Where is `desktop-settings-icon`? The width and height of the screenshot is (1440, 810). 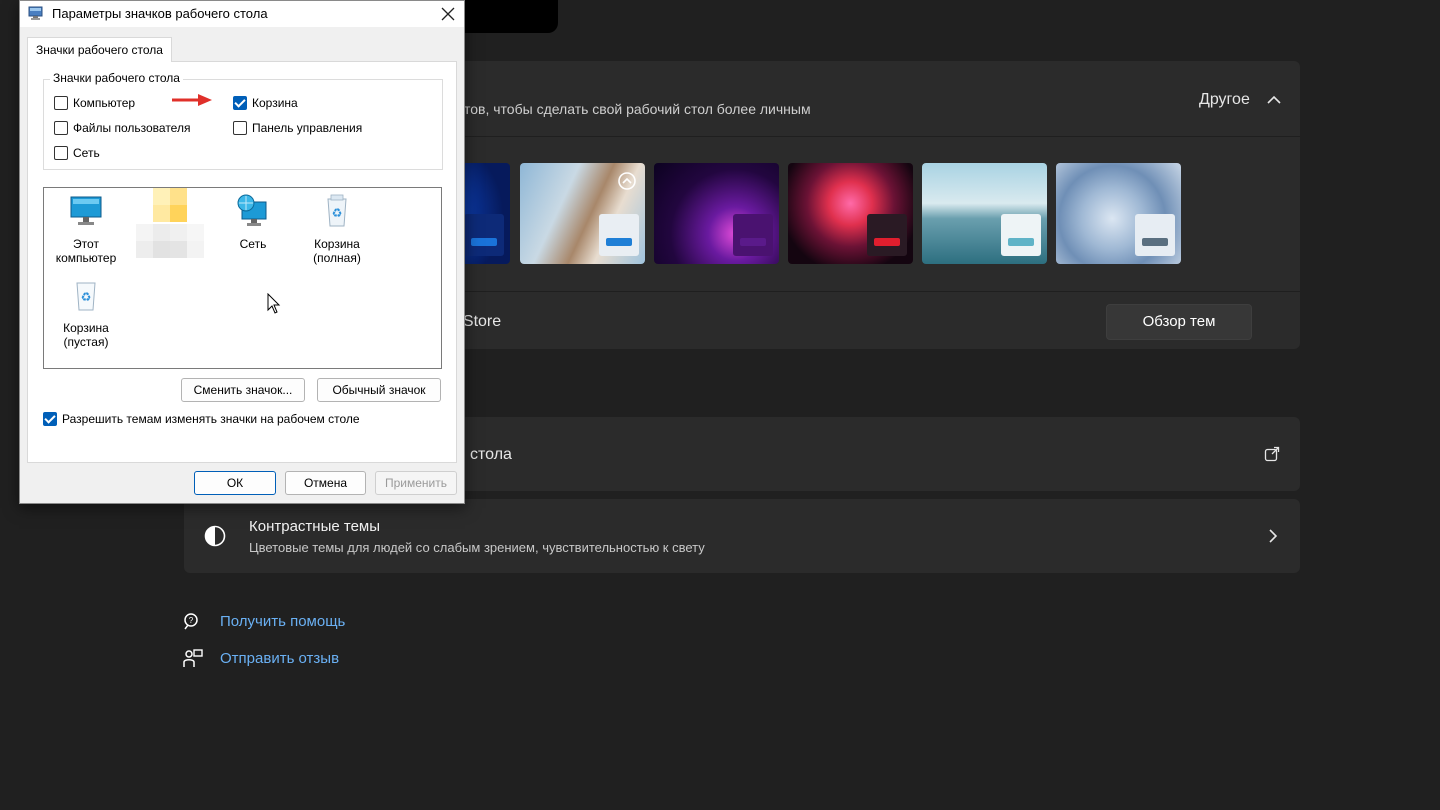
desktop-settings-icon is located at coordinates (35, 13).